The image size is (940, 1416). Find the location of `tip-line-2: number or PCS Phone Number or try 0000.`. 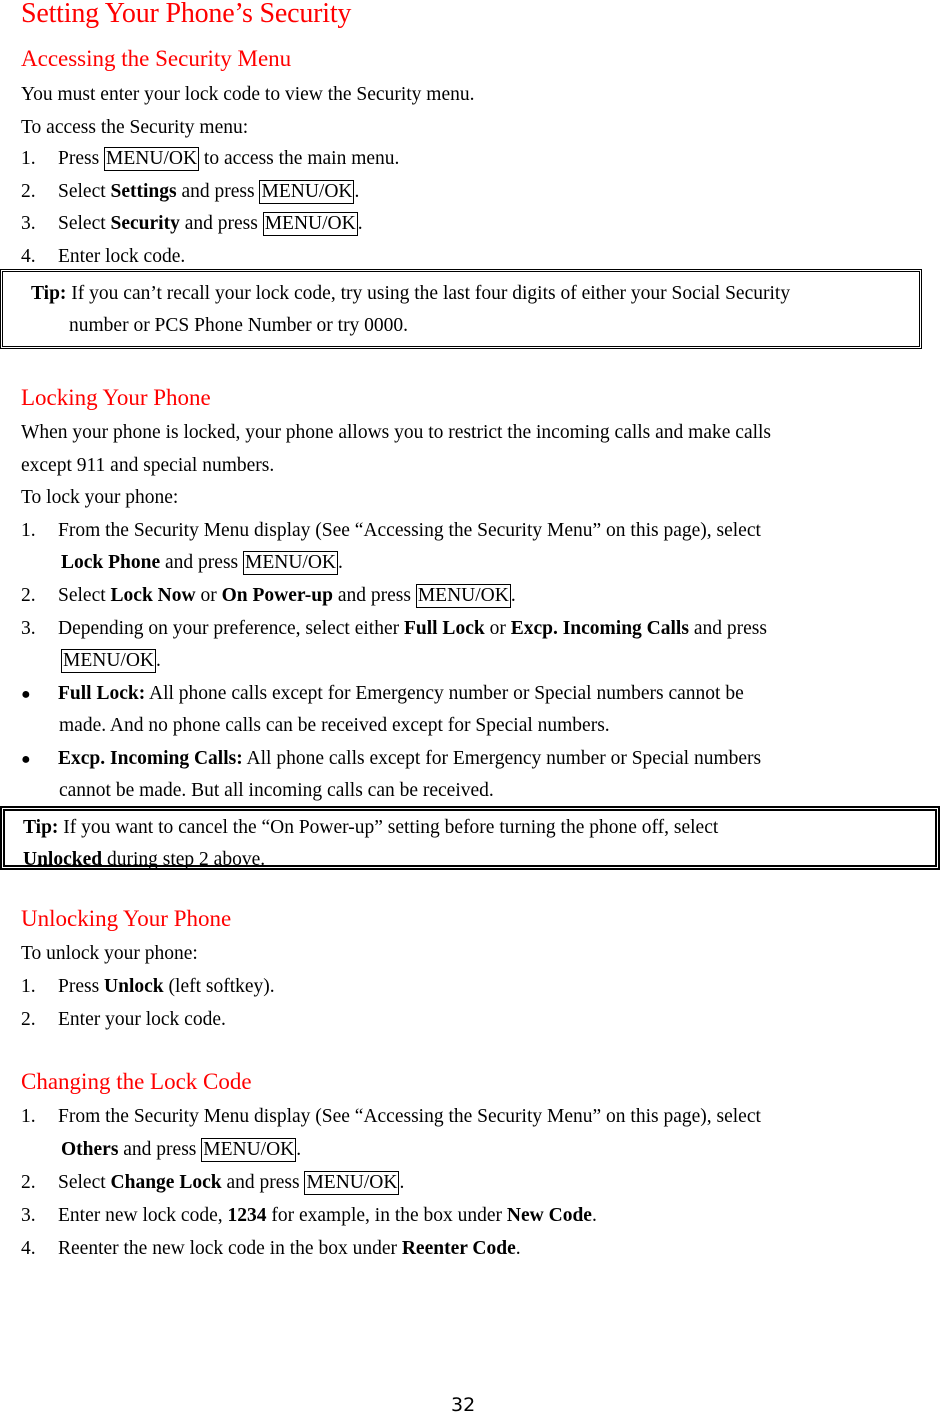

tip-line-2: number or PCS Phone Number or try 0000. is located at coordinates (239, 325).